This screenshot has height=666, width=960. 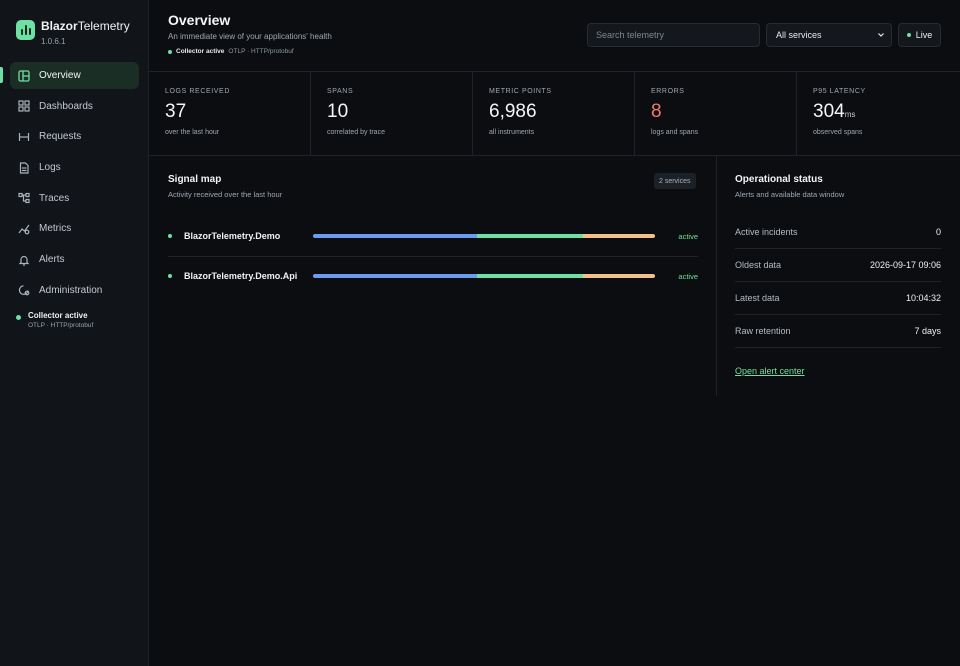 I want to click on grid-icon, so click(x=24, y=106).